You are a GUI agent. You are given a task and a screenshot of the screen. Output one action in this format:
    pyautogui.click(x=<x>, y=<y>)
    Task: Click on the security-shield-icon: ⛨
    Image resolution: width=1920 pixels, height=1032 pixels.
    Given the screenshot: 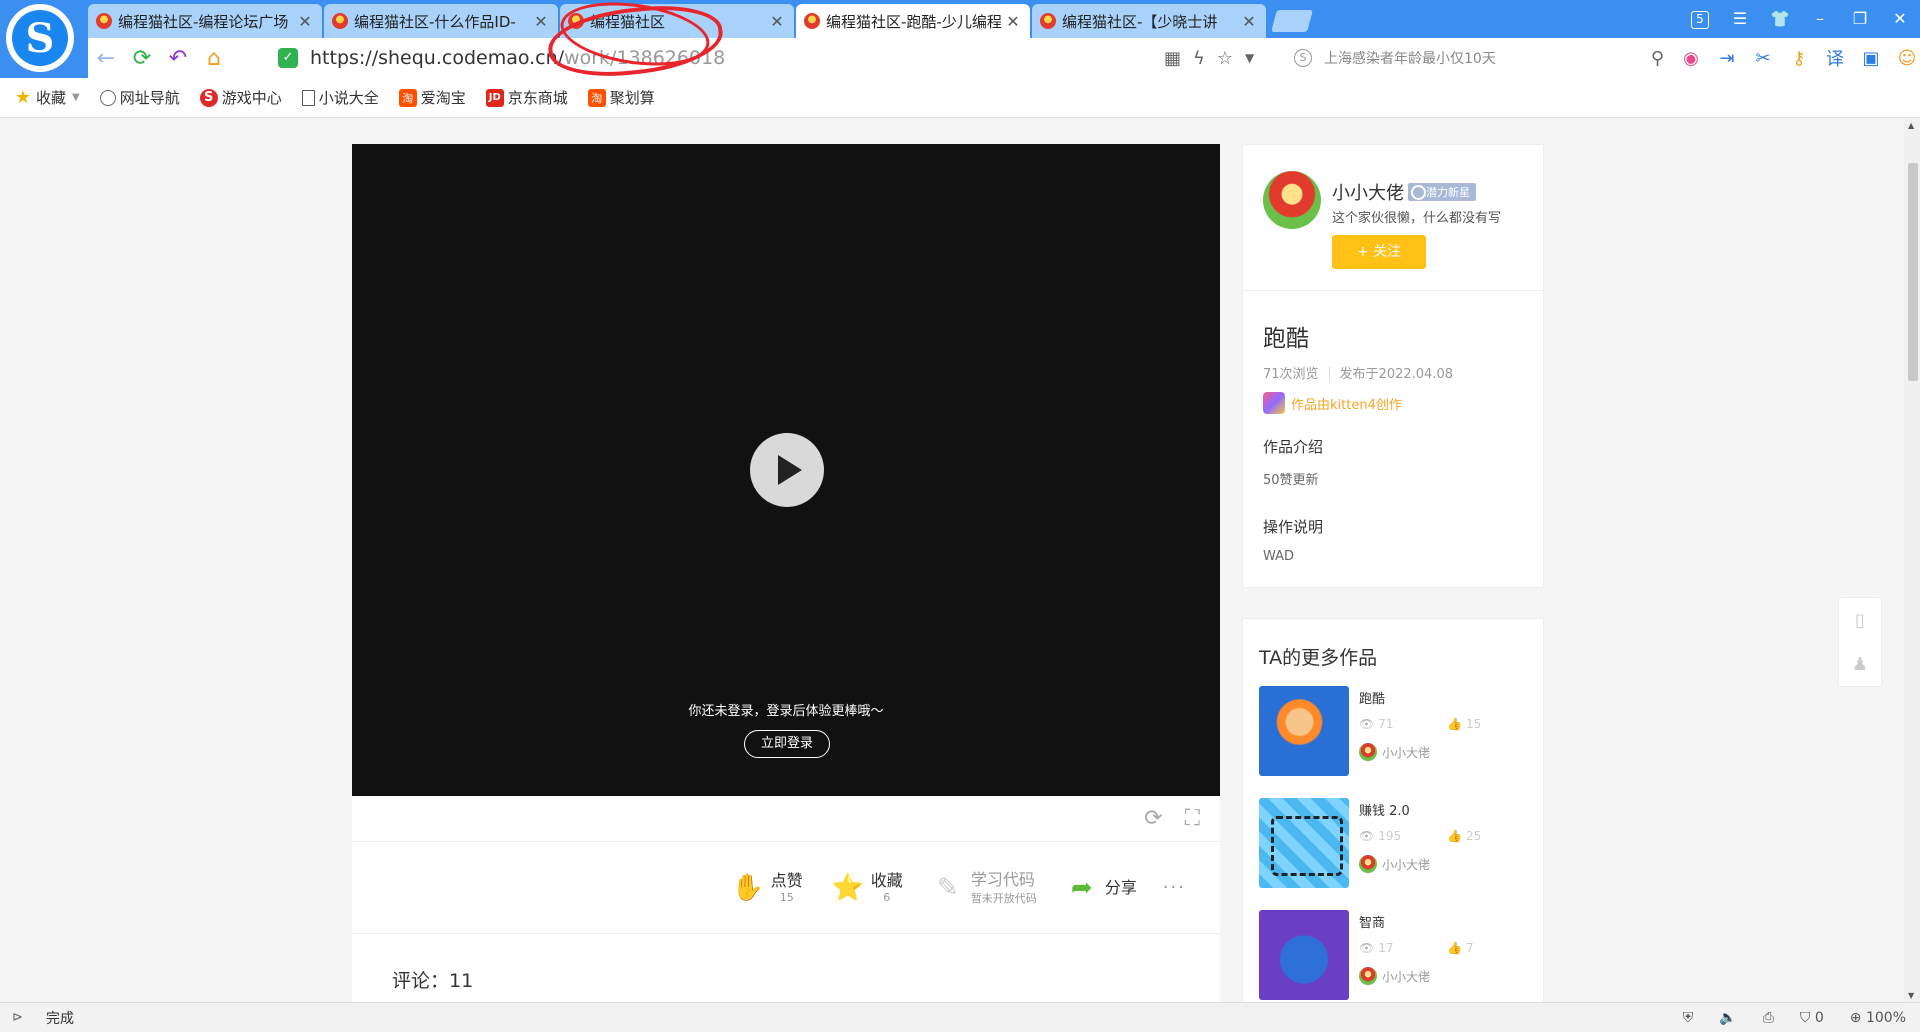 What is the action you would take?
    pyautogui.click(x=1688, y=1018)
    